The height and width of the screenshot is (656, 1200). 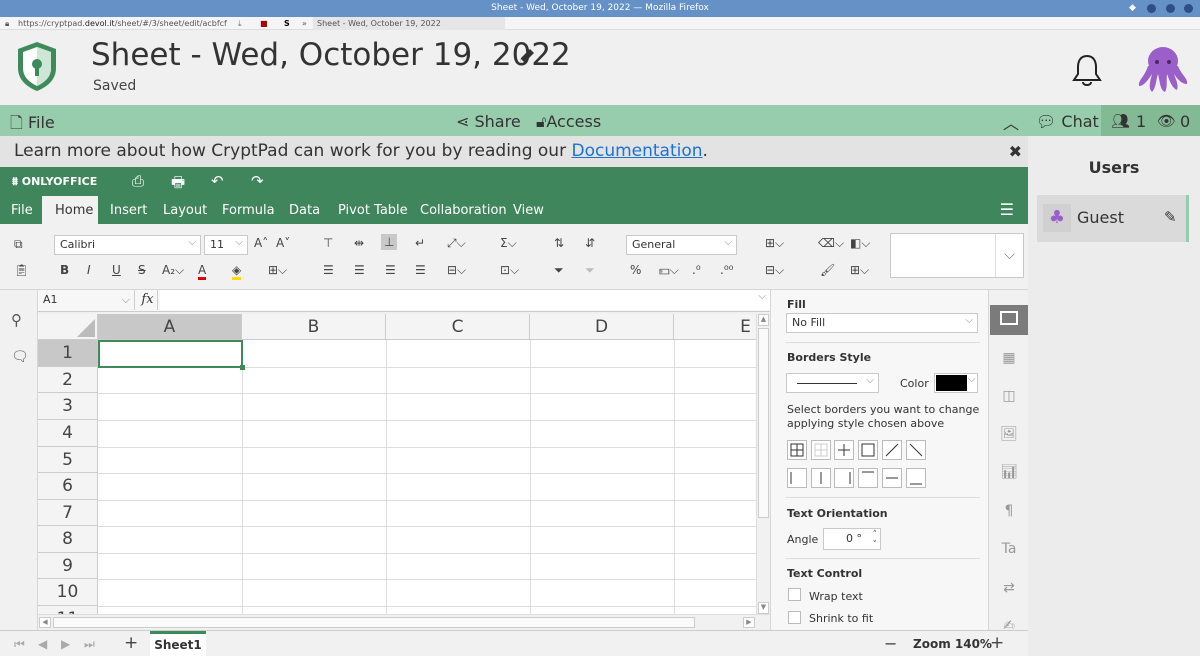 I want to click on clear-icon: ⌫⌵, so click(x=831, y=243).